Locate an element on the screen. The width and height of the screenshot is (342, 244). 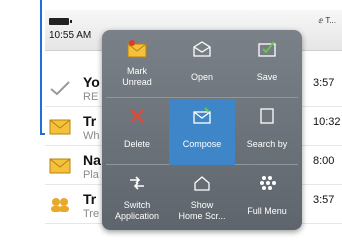
delete-icon is located at coordinates (137, 116).